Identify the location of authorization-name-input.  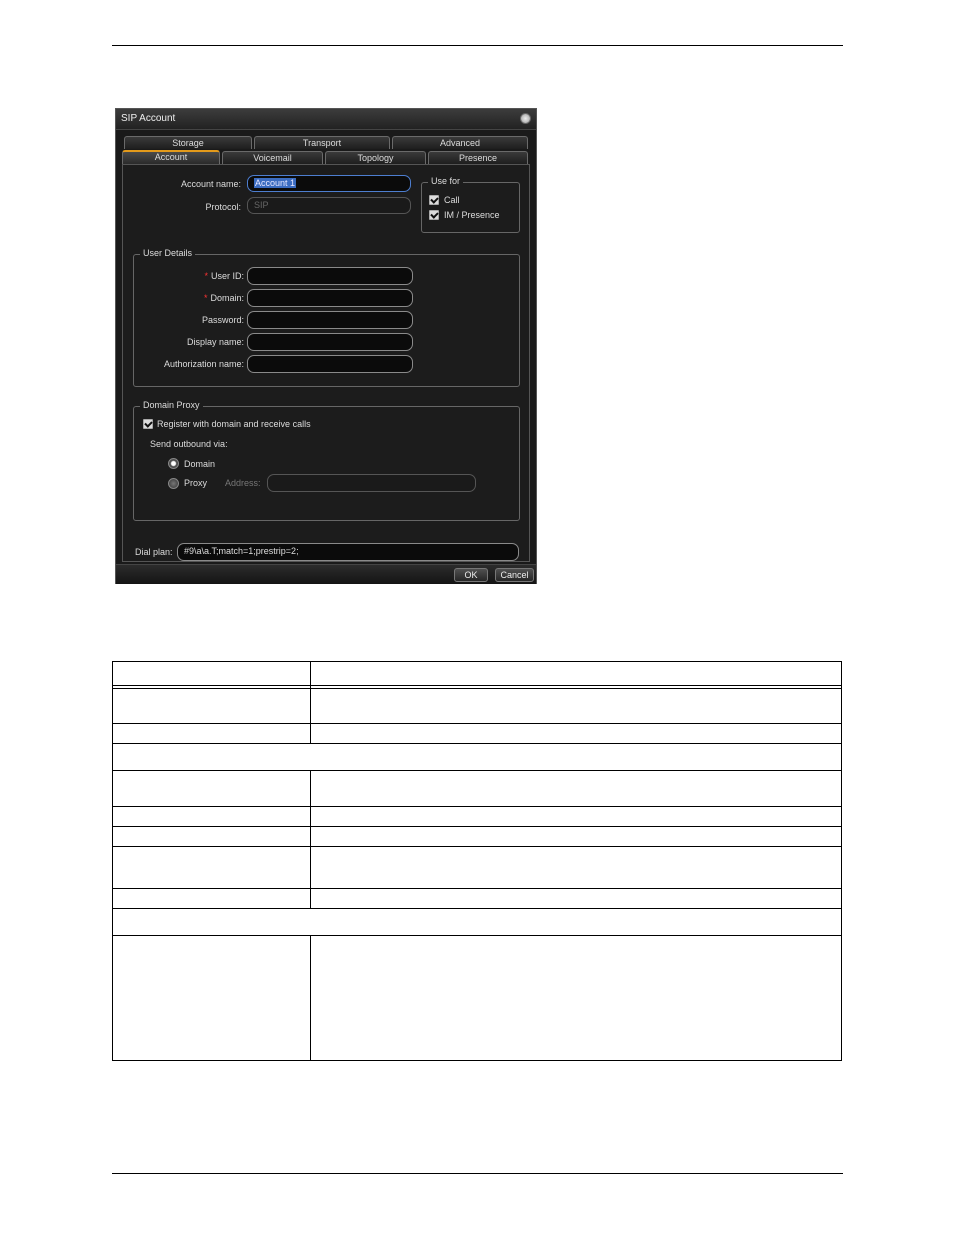
(330, 364).